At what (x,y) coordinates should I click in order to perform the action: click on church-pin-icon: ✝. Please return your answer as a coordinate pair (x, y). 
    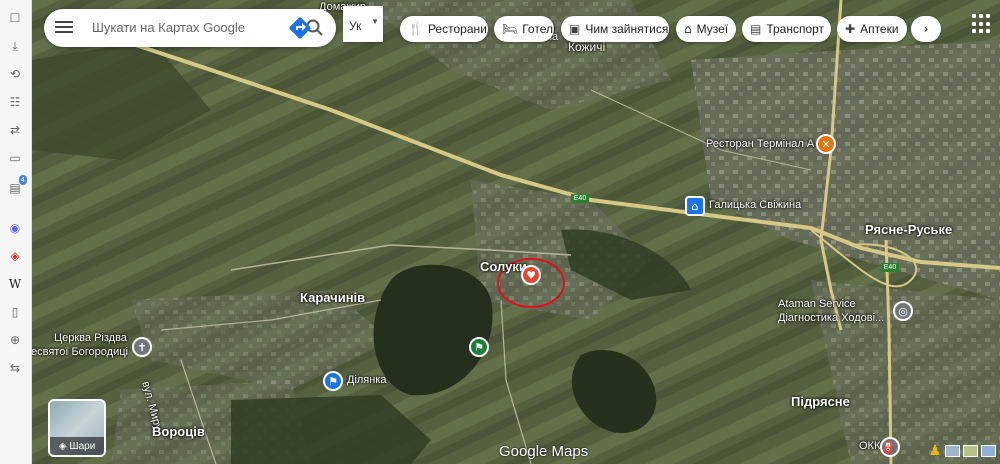
    Looking at the image, I should click on (142, 347).